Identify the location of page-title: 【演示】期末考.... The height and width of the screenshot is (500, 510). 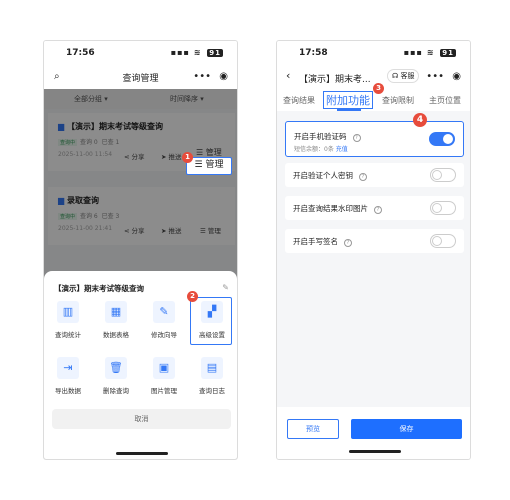
(335, 80).